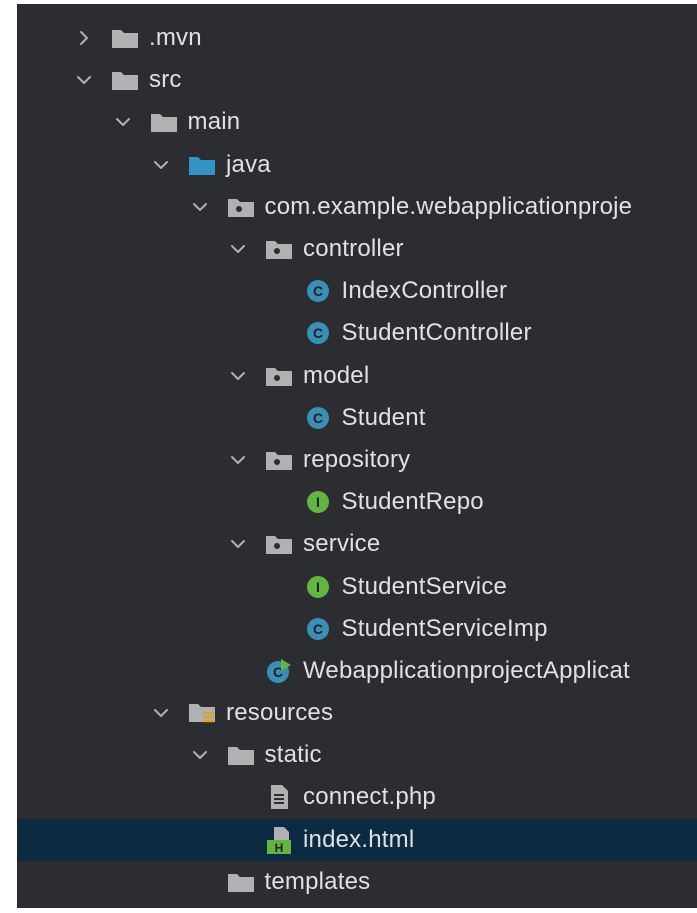 The height and width of the screenshot is (913, 697). I want to click on tree-node-label: controller, so click(353, 249).